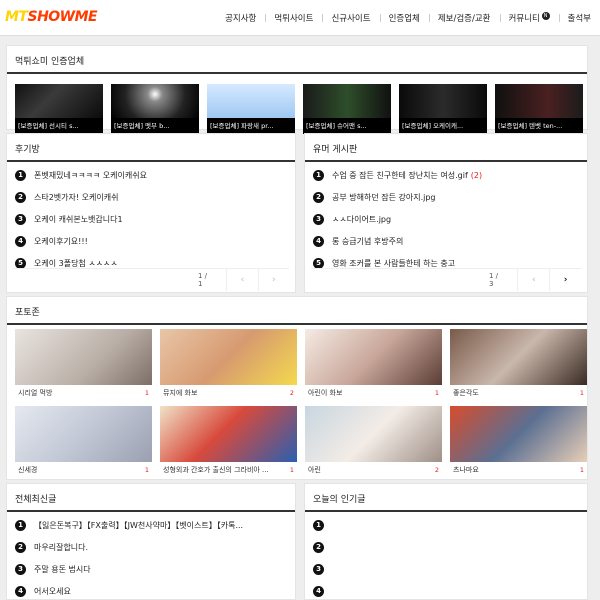 This screenshot has height=600, width=600. Describe the element at coordinates (151, 175) in the screenshot. I see `list-item: 1 폰벳재밌네ㅋㅋㅋㅋ 오케이캐쉬요` at that location.